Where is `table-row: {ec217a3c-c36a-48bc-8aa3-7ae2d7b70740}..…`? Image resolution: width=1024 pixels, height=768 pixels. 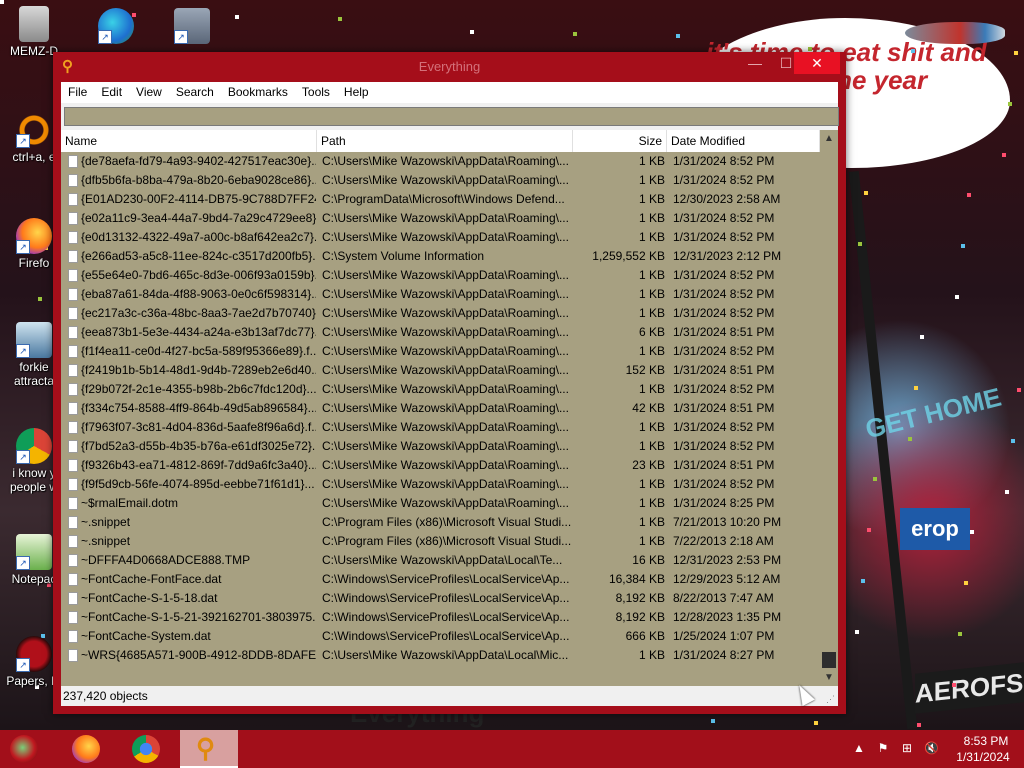
table-row: {ec217a3c-c36a-48bc-8aa3-7ae2d7b70740}..… is located at coordinates (440, 313).